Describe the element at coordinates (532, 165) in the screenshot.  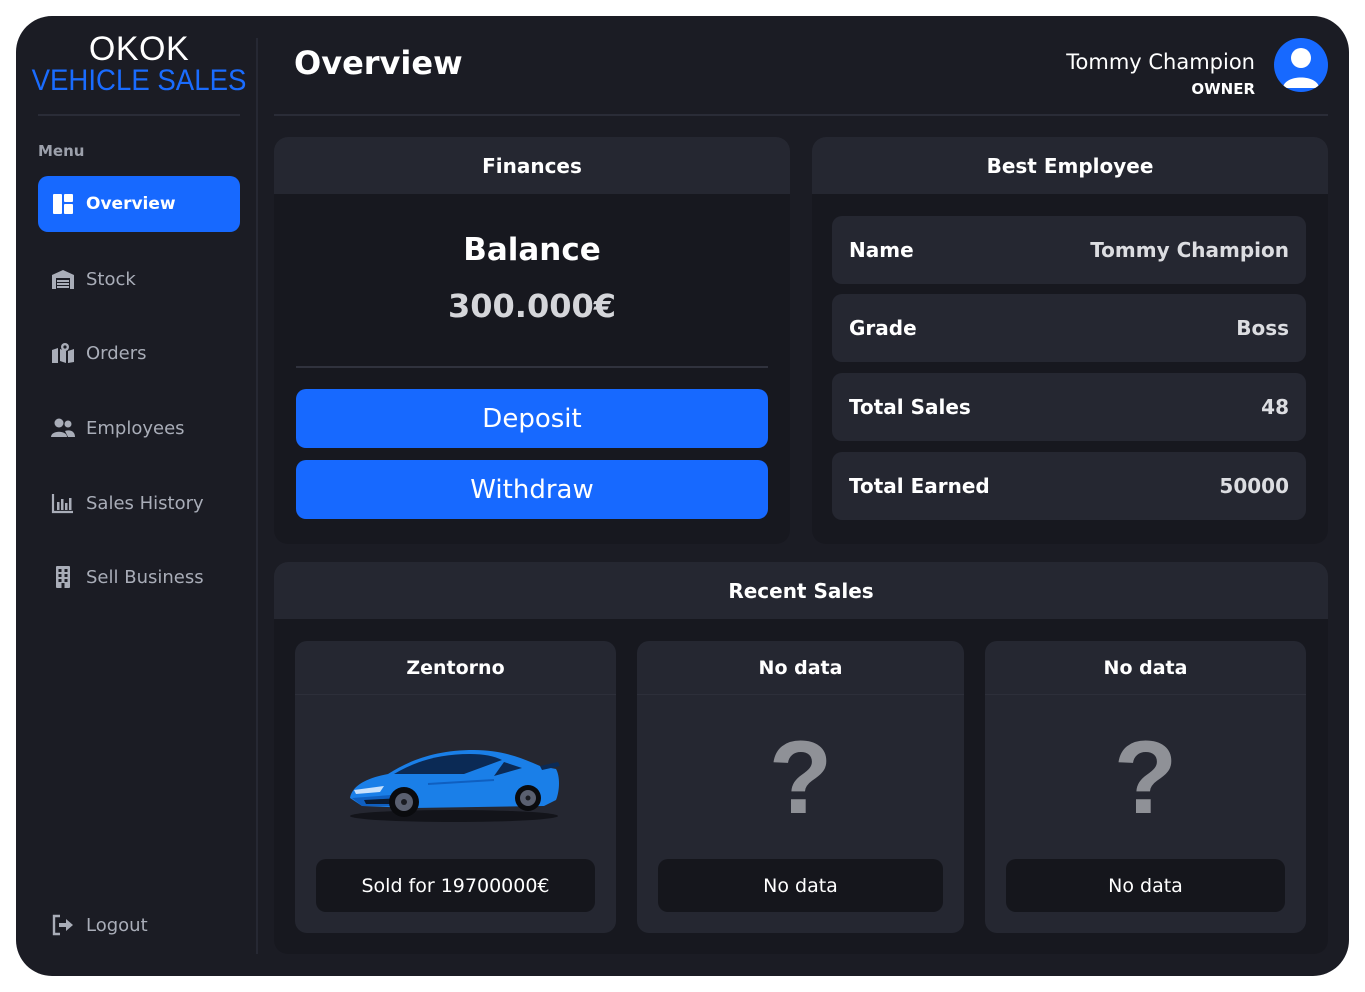
I see `finances-title: Finances` at that location.